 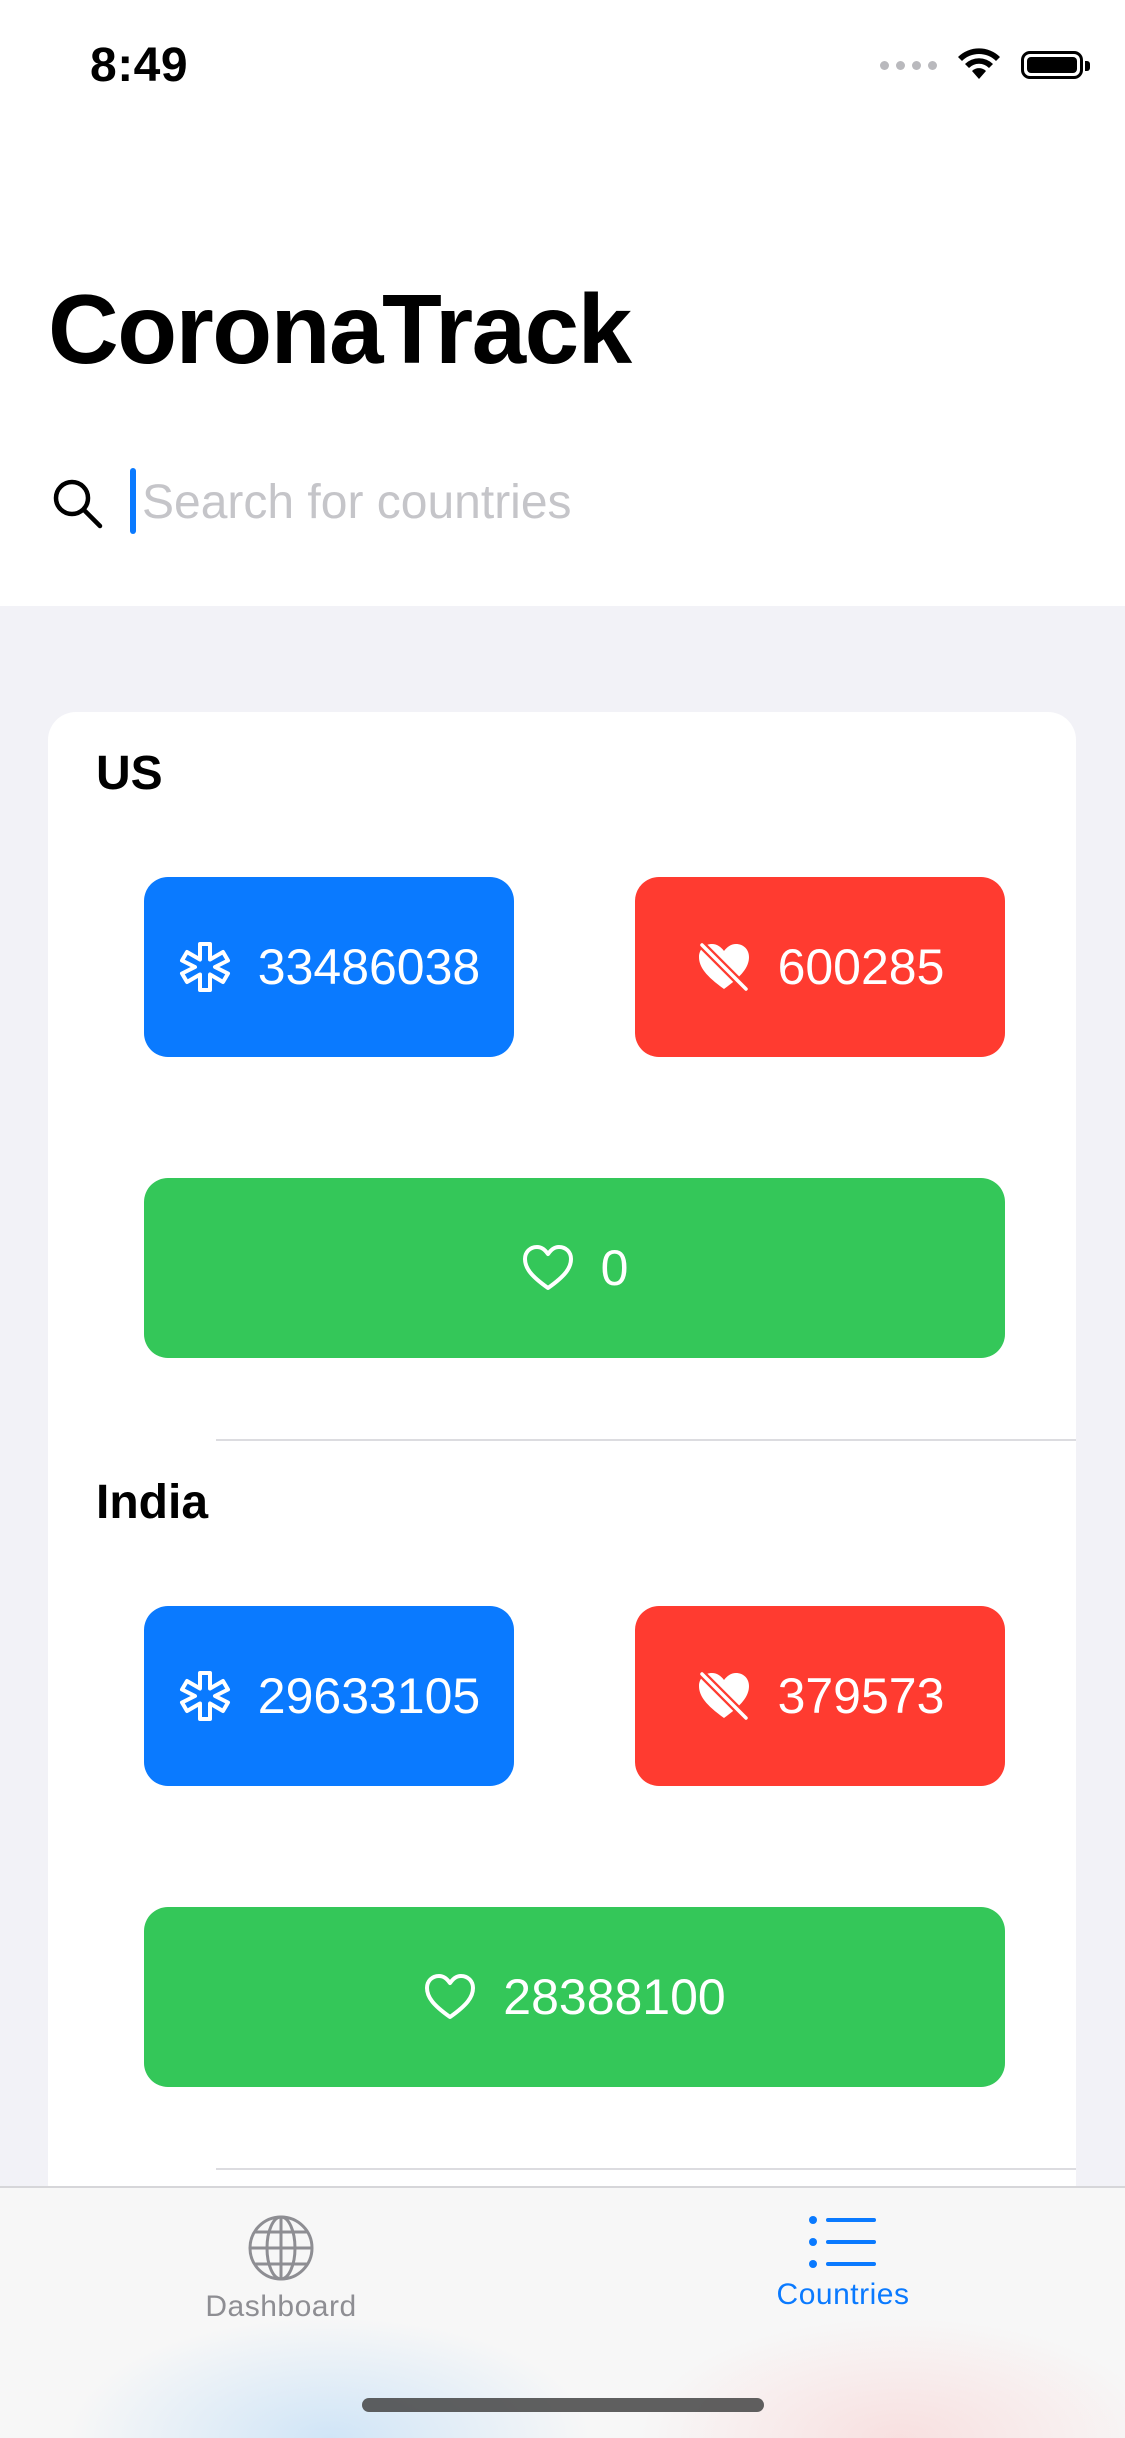 I want to click on recovered-count: 28388100, so click(x=614, y=1997).